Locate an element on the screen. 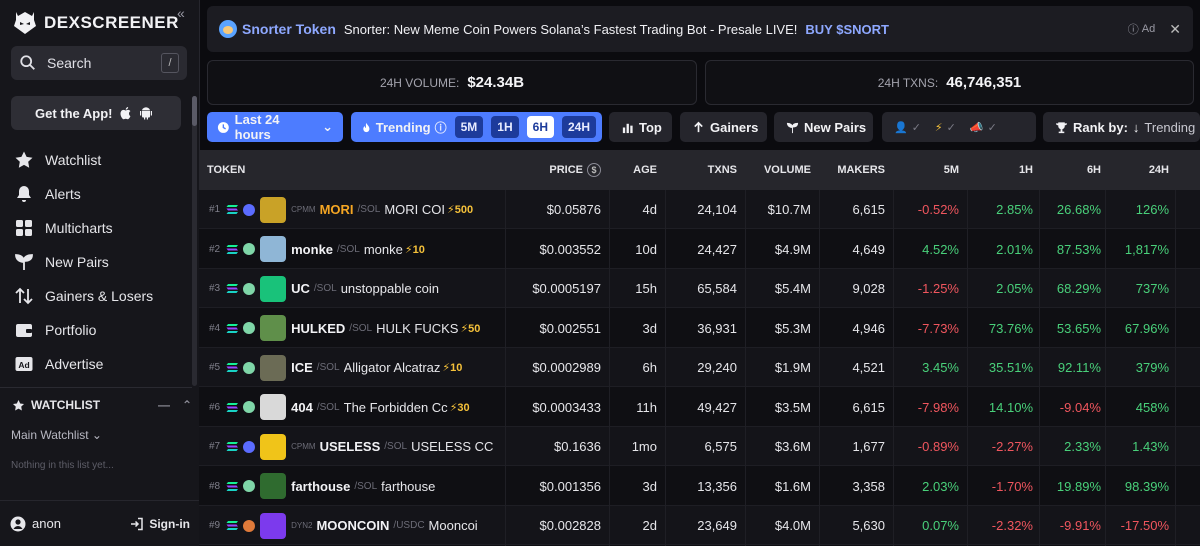  sidebar-item-new-pairs: New Pairs is located at coordinates (102, 262).